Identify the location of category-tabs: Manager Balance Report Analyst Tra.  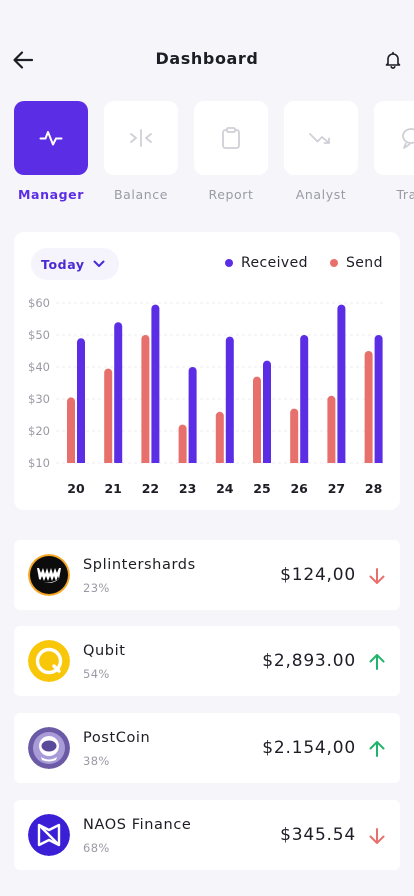
(214, 156).